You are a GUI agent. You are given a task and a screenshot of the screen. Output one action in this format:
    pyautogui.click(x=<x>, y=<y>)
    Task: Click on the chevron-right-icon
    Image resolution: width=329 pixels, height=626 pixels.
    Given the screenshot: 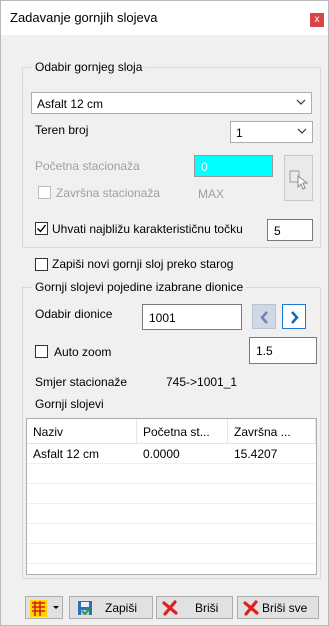 What is the action you would take?
    pyautogui.click(x=295, y=317)
    